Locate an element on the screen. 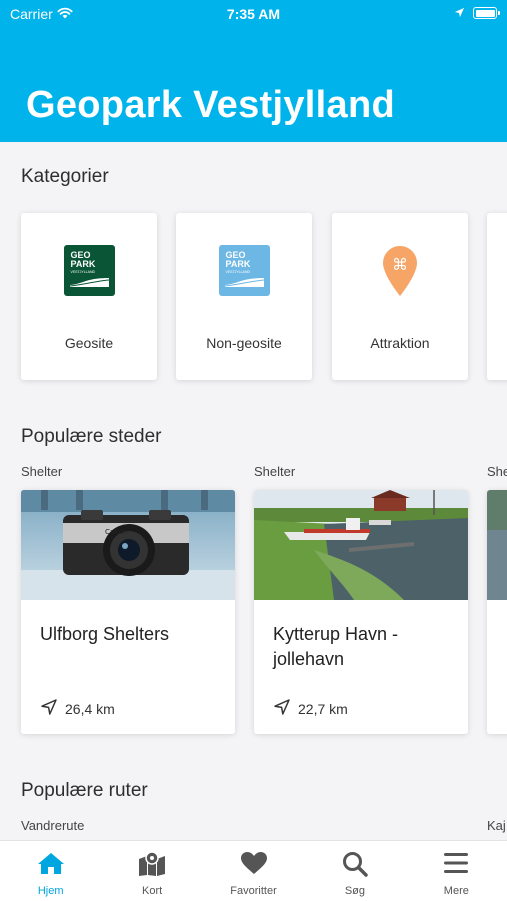 This screenshot has height=901, width=507. search-icon is located at coordinates (355, 866).